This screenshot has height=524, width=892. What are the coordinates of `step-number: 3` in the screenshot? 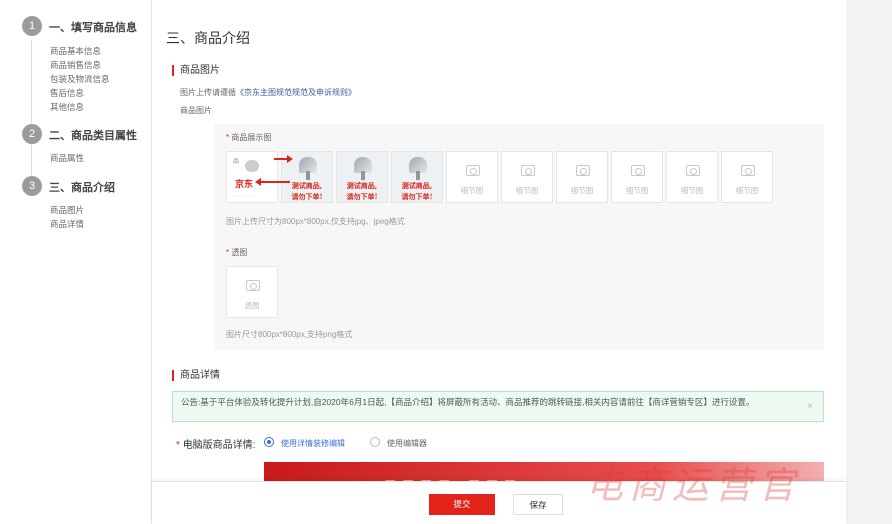 It's located at (32, 186).